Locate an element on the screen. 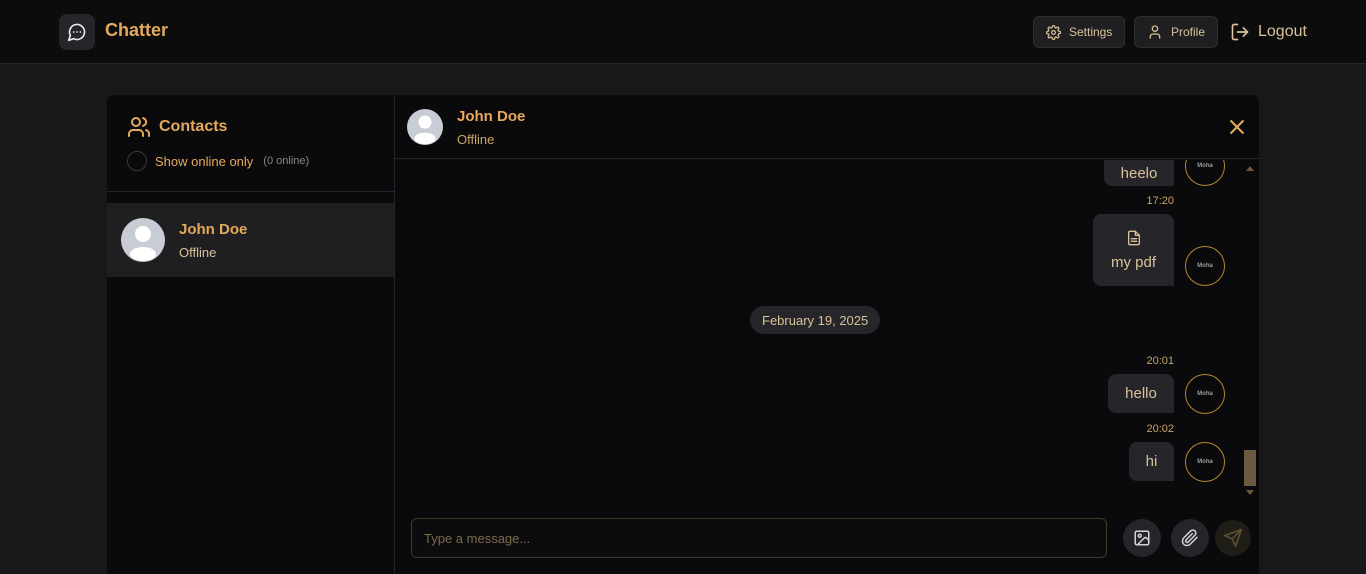 The image size is (1366, 574). logout-button: Logout is located at coordinates (1268, 32).